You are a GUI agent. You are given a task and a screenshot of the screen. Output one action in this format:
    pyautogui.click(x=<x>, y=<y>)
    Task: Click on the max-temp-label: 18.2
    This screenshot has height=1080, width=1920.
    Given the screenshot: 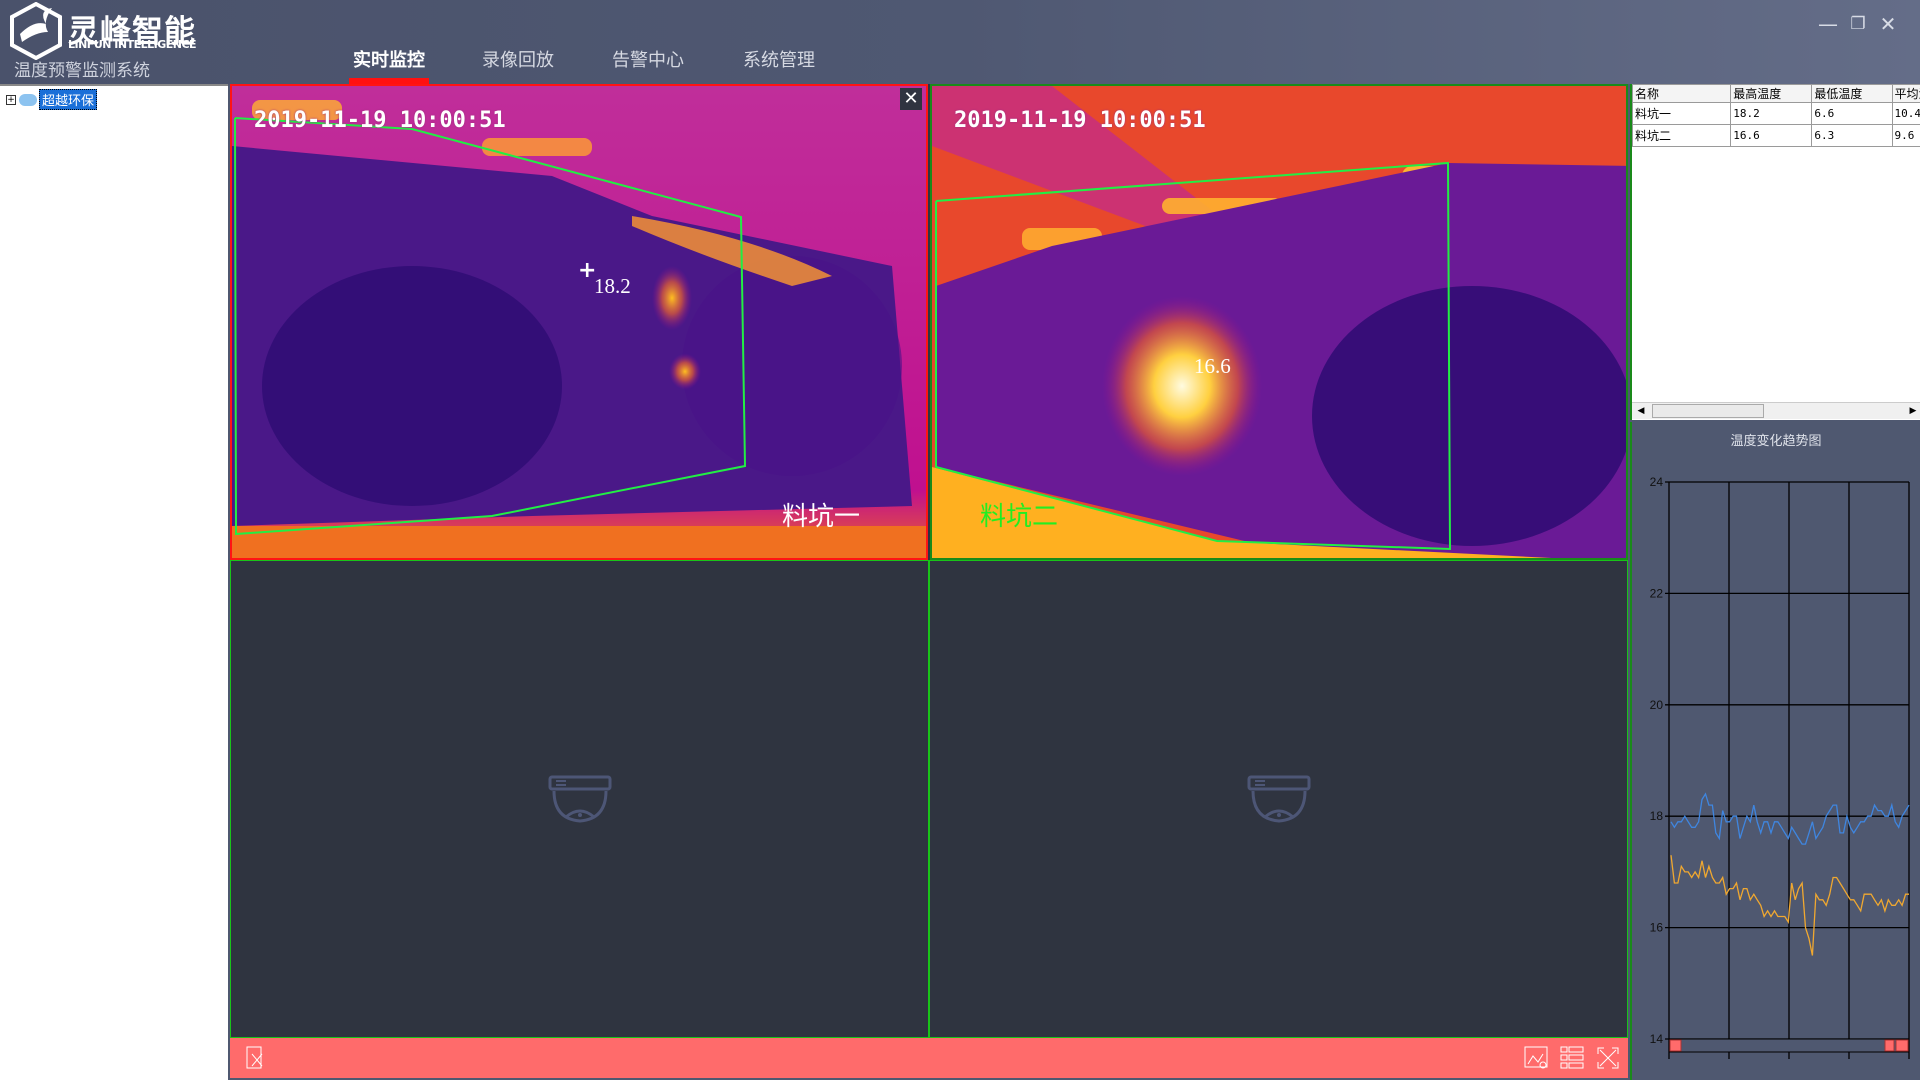 What is the action you would take?
    pyautogui.click(x=612, y=286)
    